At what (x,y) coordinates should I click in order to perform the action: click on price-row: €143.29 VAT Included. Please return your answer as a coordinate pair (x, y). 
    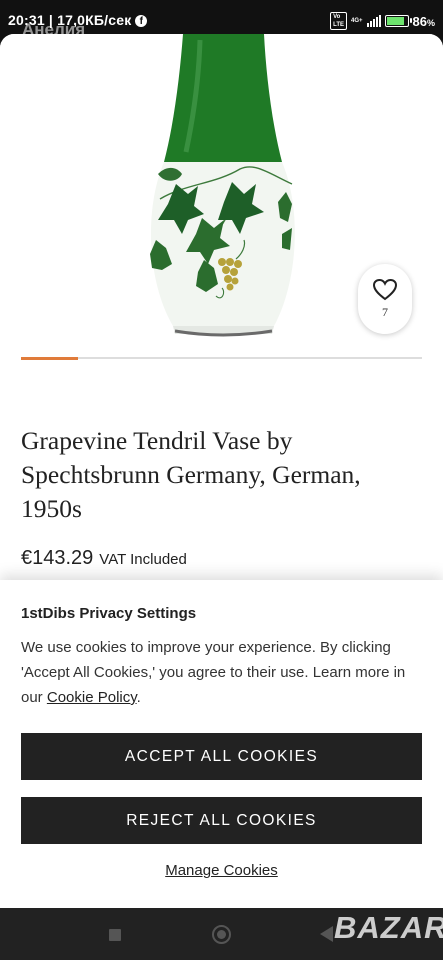
    Looking at the image, I should click on (104, 558).